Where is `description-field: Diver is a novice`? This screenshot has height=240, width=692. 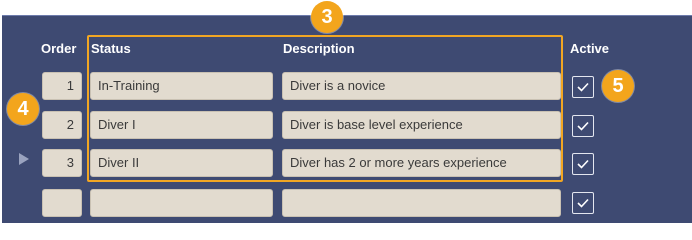 description-field: Diver is a novice is located at coordinates (421, 86).